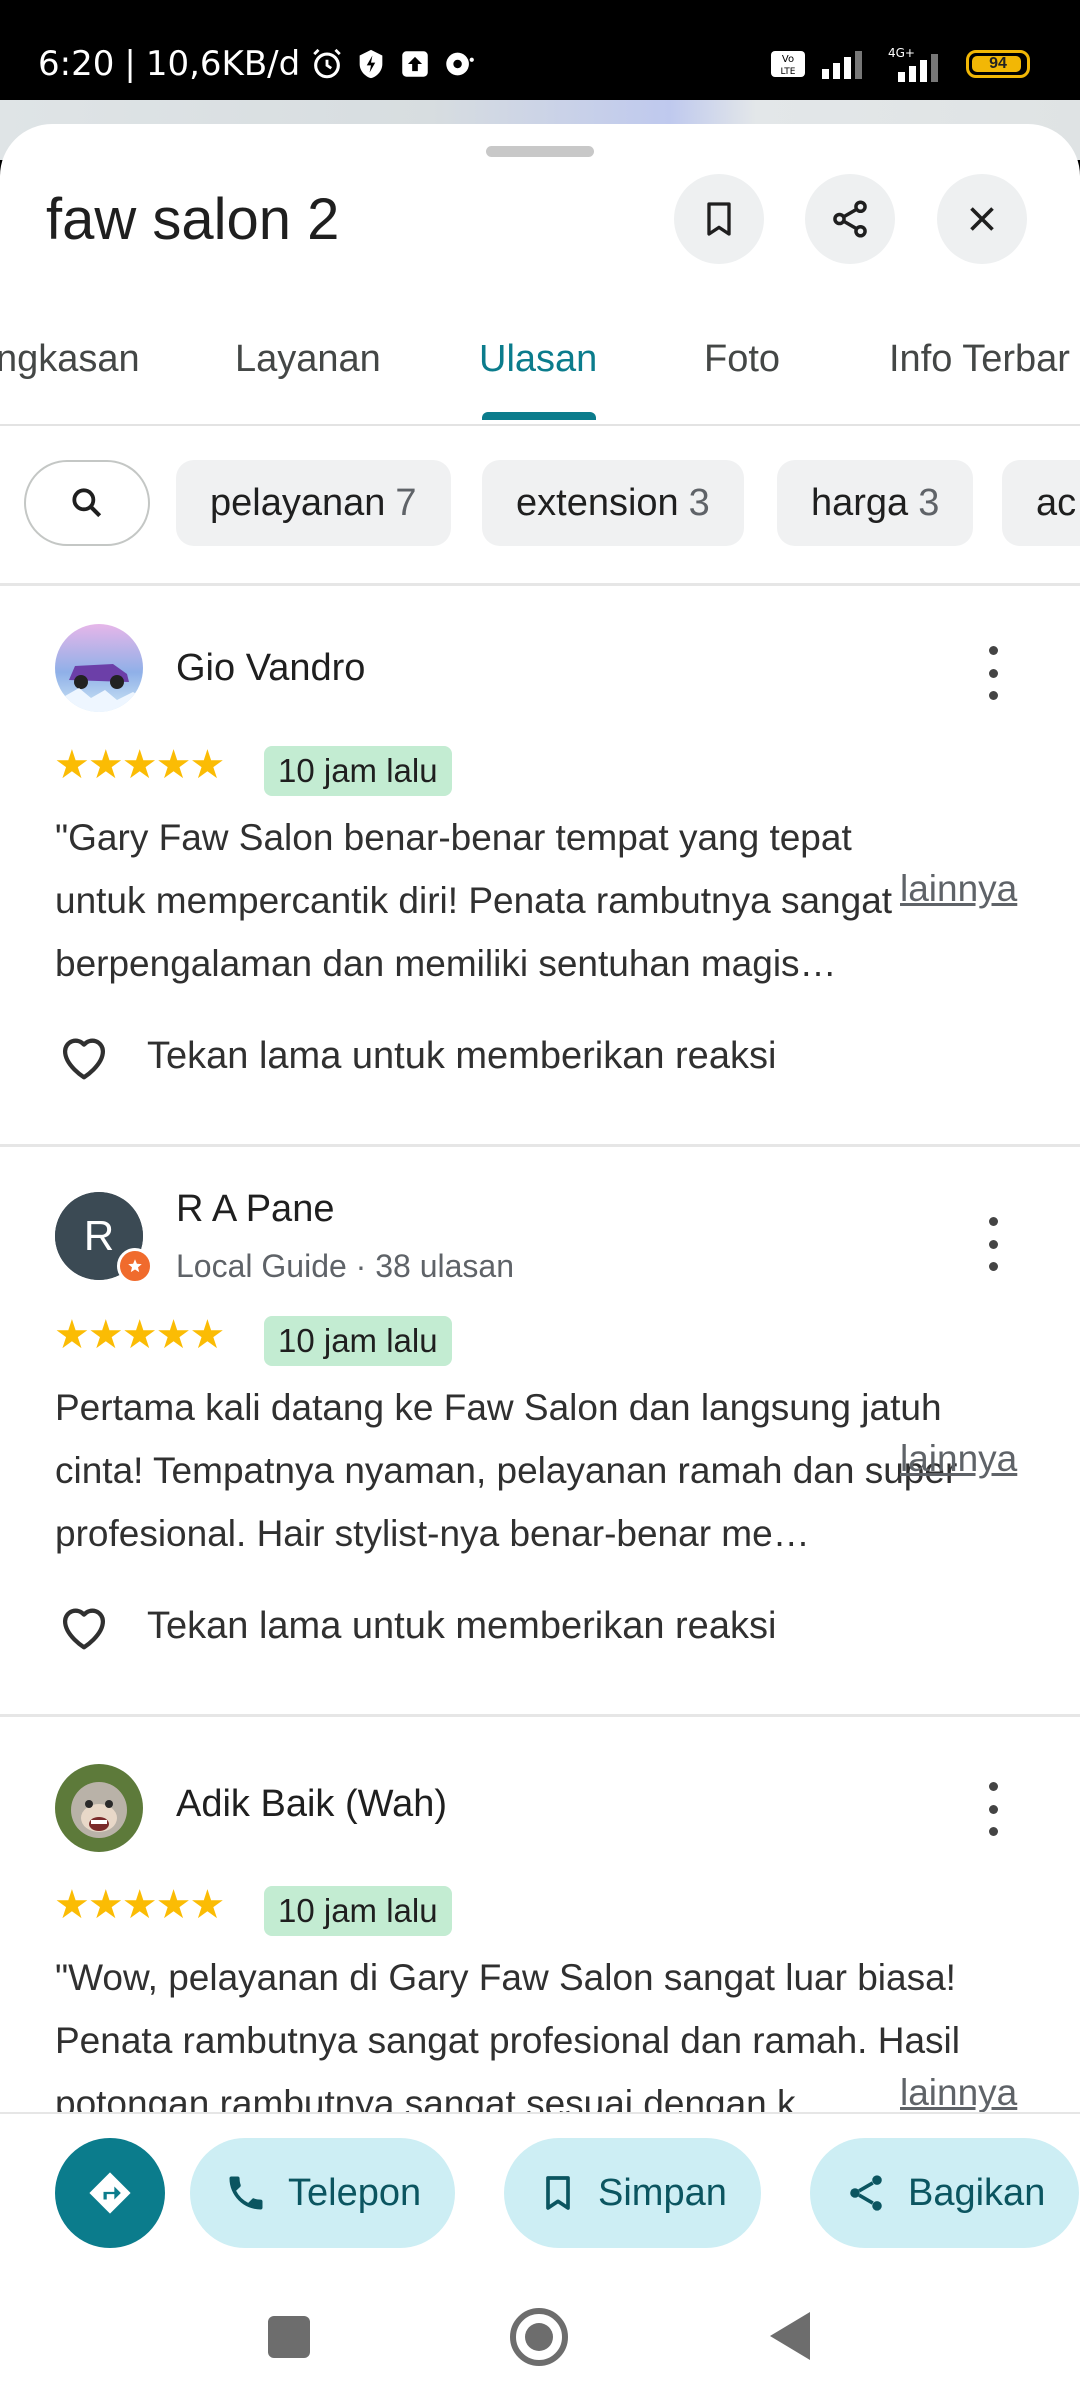 The image size is (1080, 2400). What do you see at coordinates (70, 359) in the screenshot?
I see `tab-overview: ngkasan` at bounding box center [70, 359].